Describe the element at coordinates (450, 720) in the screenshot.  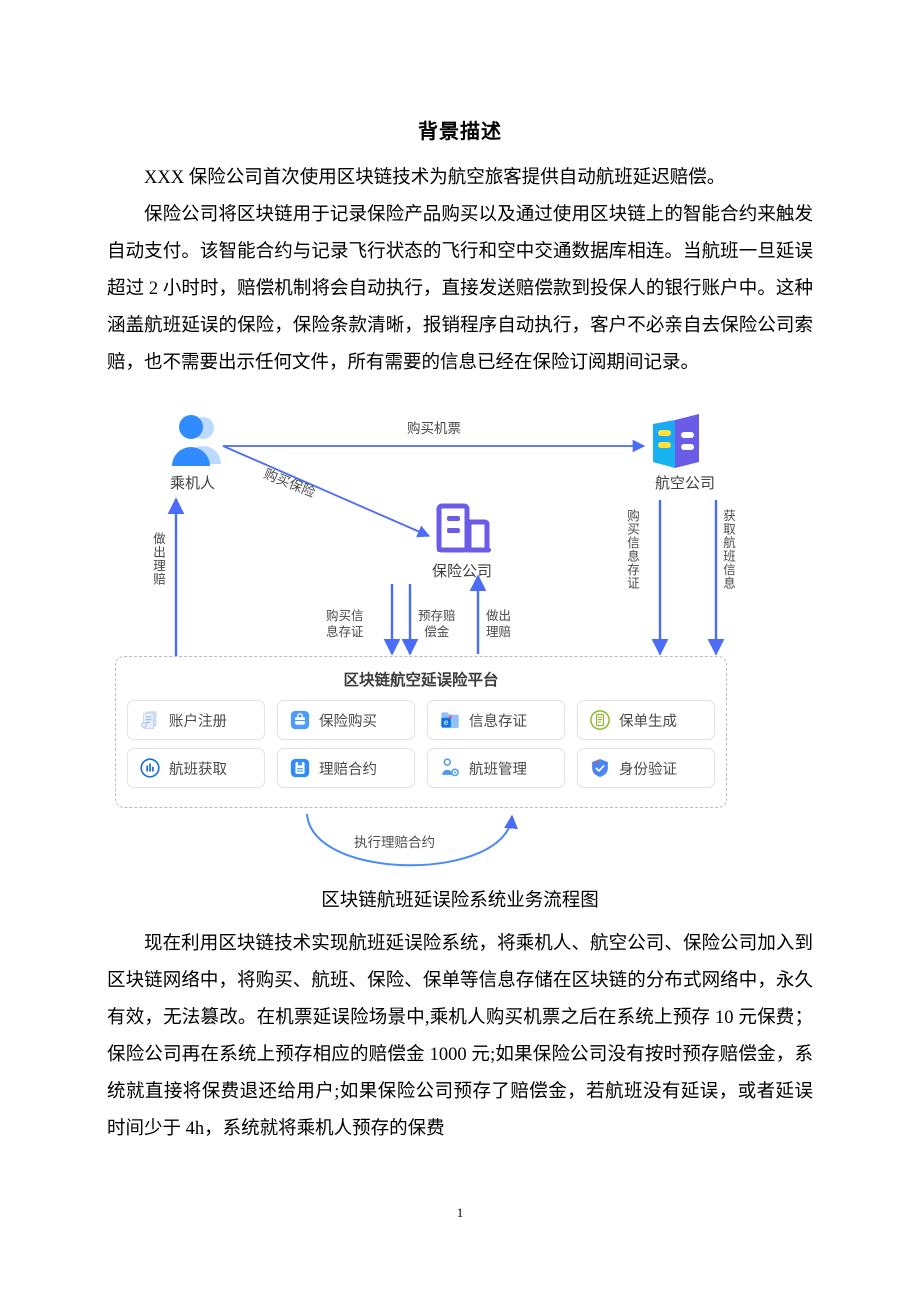
I see `folder-e-icon: e` at that location.